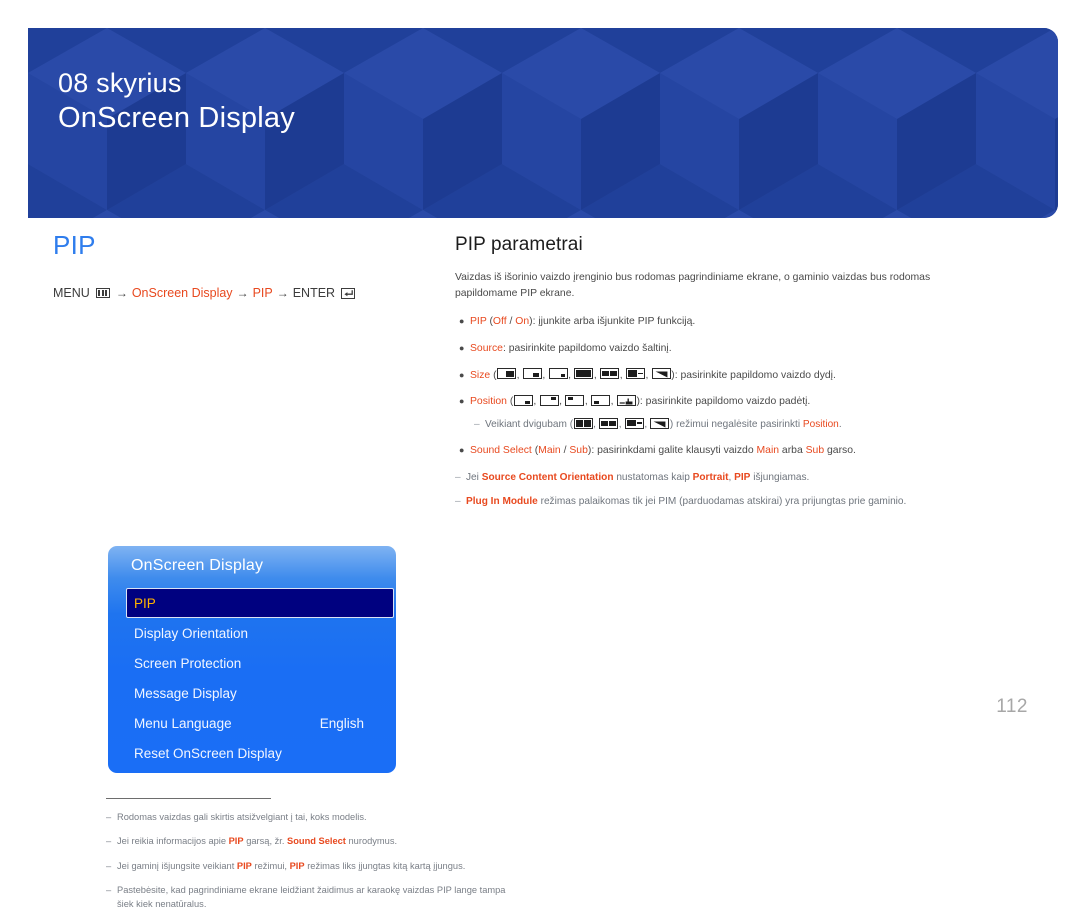 The height and width of the screenshot is (922, 1080). What do you see at coordinates (257, 693) in the screenshot?
I see `osd-item-message-display: Message Display` at bounding box center [257, 693].